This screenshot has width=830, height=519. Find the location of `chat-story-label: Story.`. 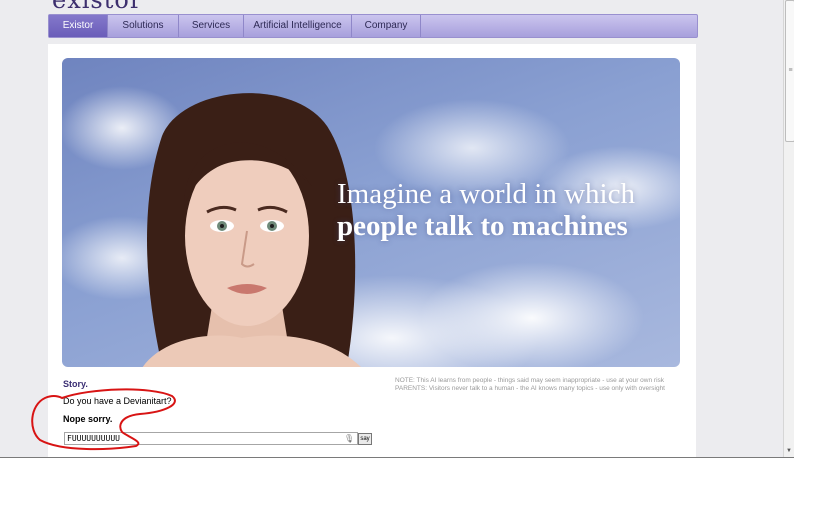

chat-story-label: Story. is located at coordinates (75, 384).